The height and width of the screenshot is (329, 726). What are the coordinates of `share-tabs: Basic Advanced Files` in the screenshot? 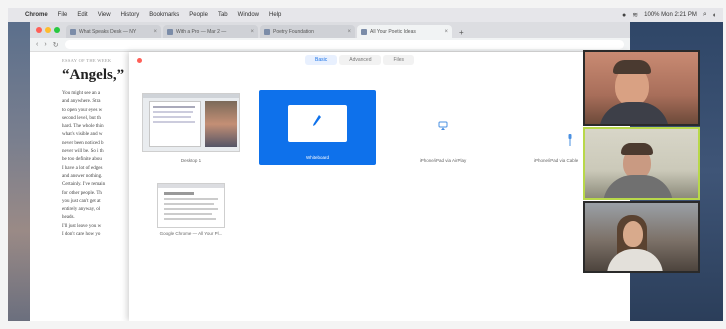 It's located at (360, 60).